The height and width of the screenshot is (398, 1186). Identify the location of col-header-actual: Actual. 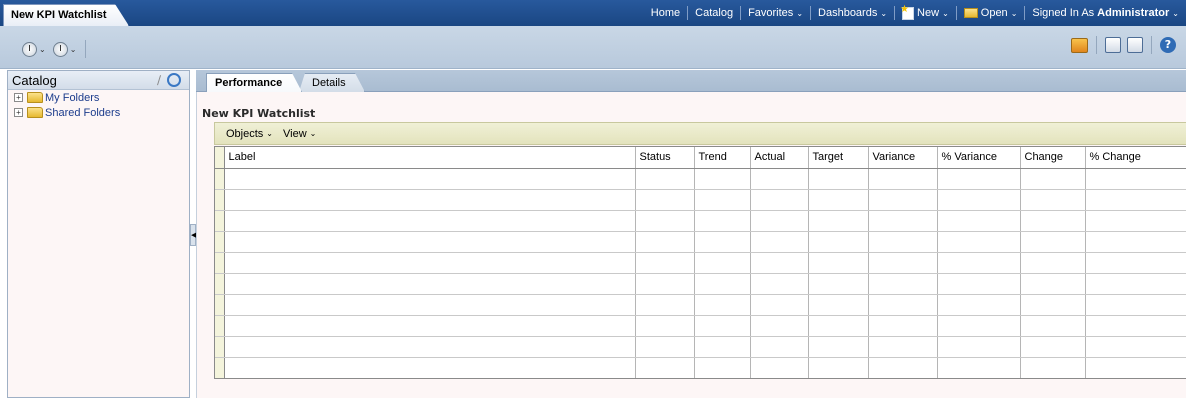
(779, 158).